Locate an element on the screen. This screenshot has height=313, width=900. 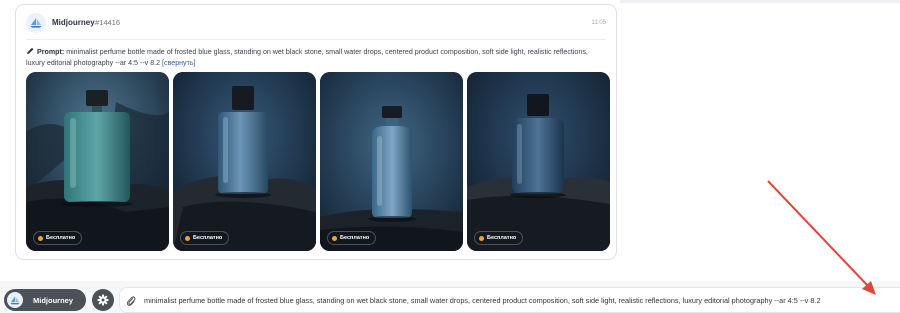
job-id: #14416 is located at coordinates (108, 22).